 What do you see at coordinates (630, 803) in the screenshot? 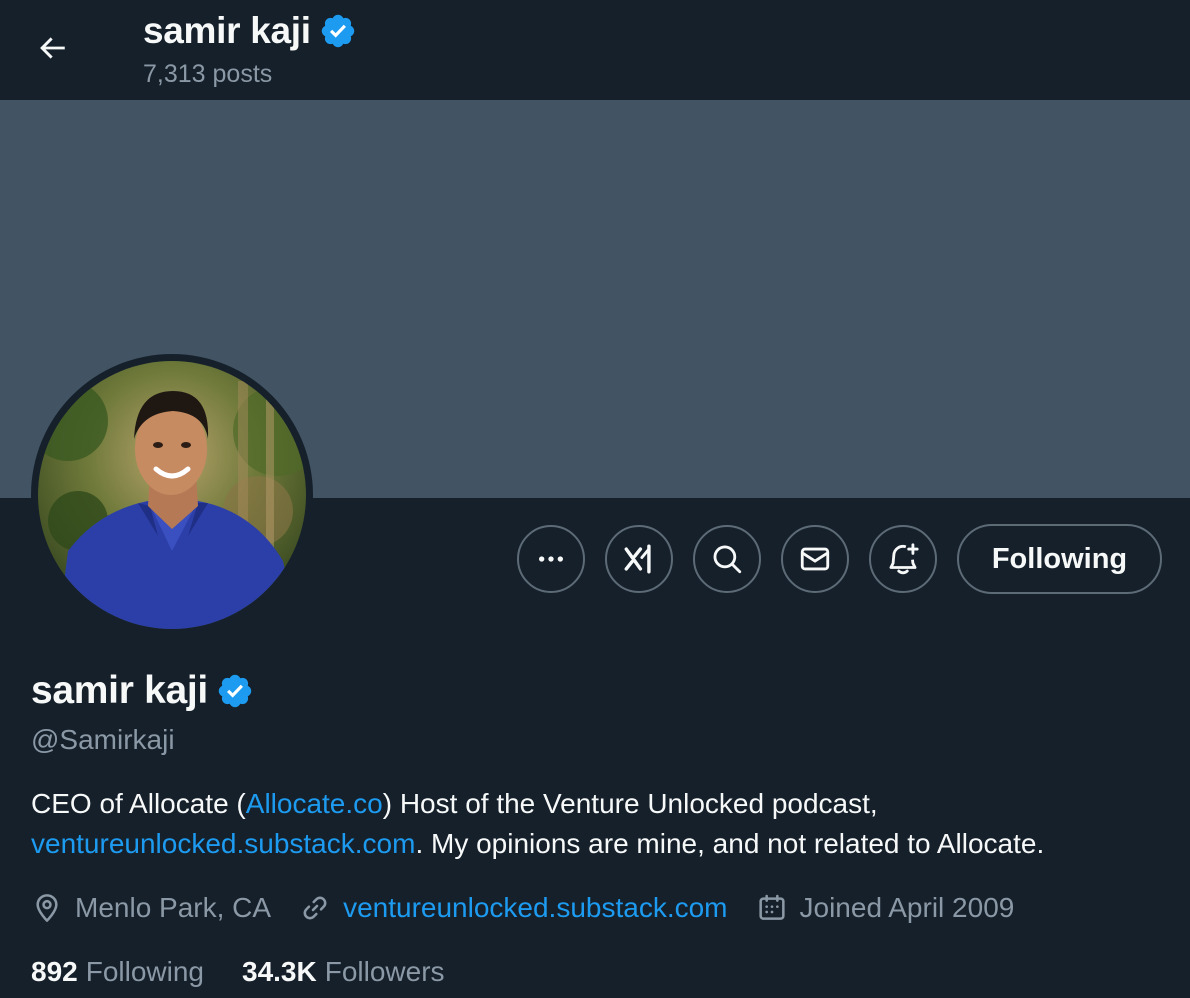
I see `bio-text: ) Host of the Venture Unlocked podcast,` at bounding box center [630, 803].